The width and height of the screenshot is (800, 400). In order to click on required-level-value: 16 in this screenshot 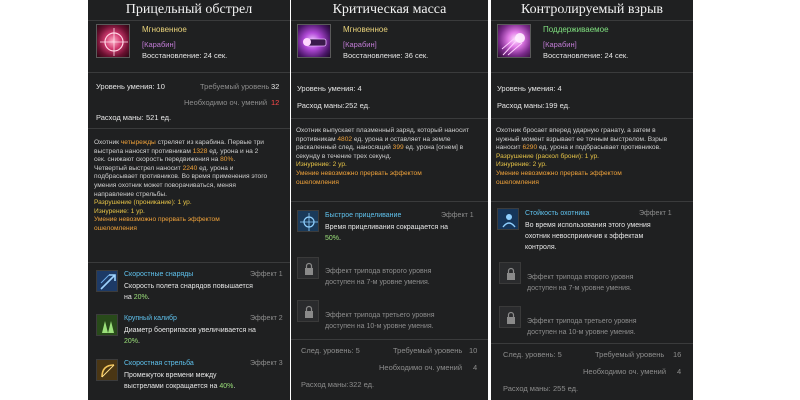, I will do `click(677, 354)`.